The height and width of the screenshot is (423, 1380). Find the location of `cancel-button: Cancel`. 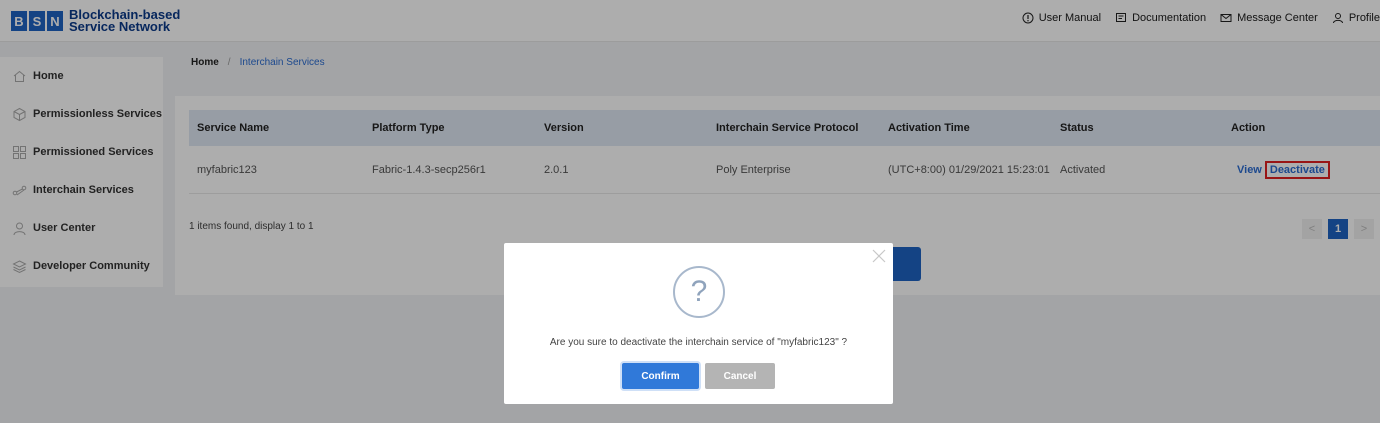

cancel-button: Cancel is located at coordinates (740, 376).